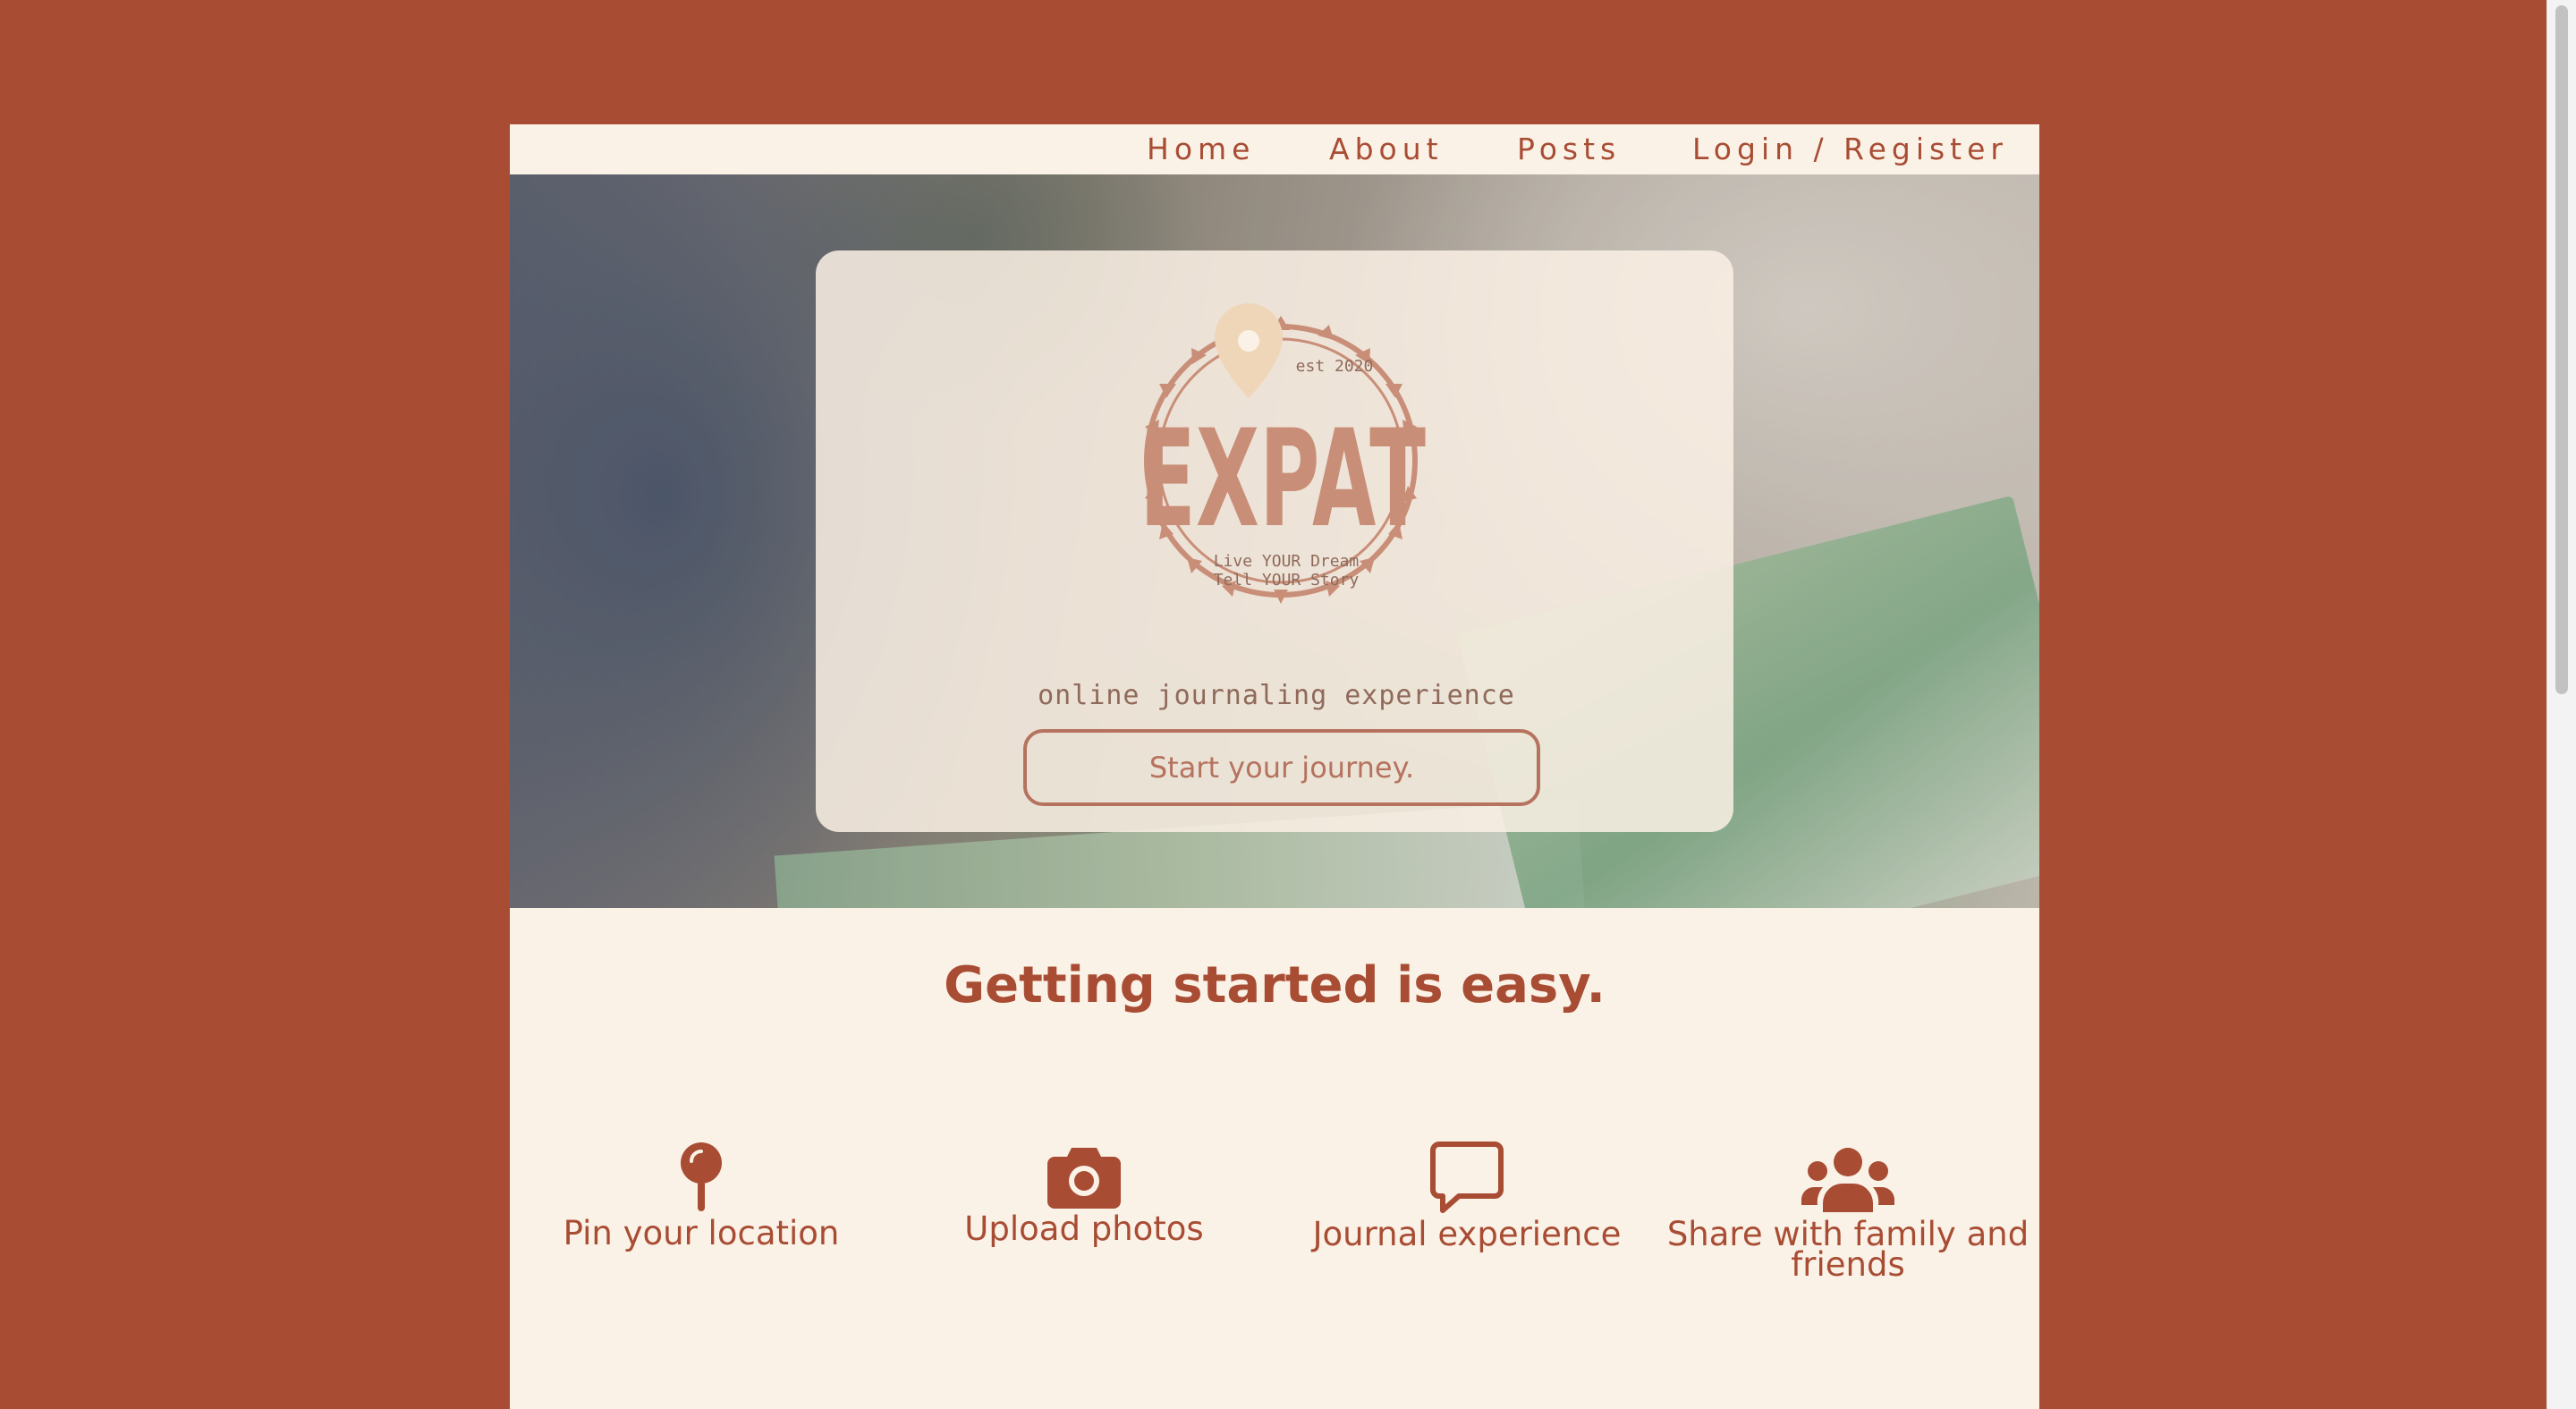  What do you see at coordinates (1467, 1178) in the screenshot?
I see `comment-icon` at bounding box center [1467, 1178].